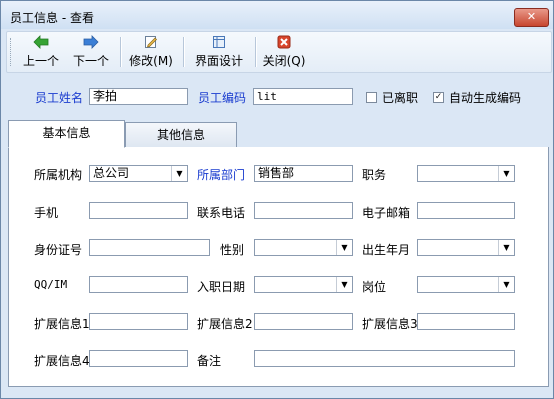 The height and width of the screenshot is (399, 554). Describe the element at coordinates (138, 321) in the screenshot. I see `ext1-input` at that location.